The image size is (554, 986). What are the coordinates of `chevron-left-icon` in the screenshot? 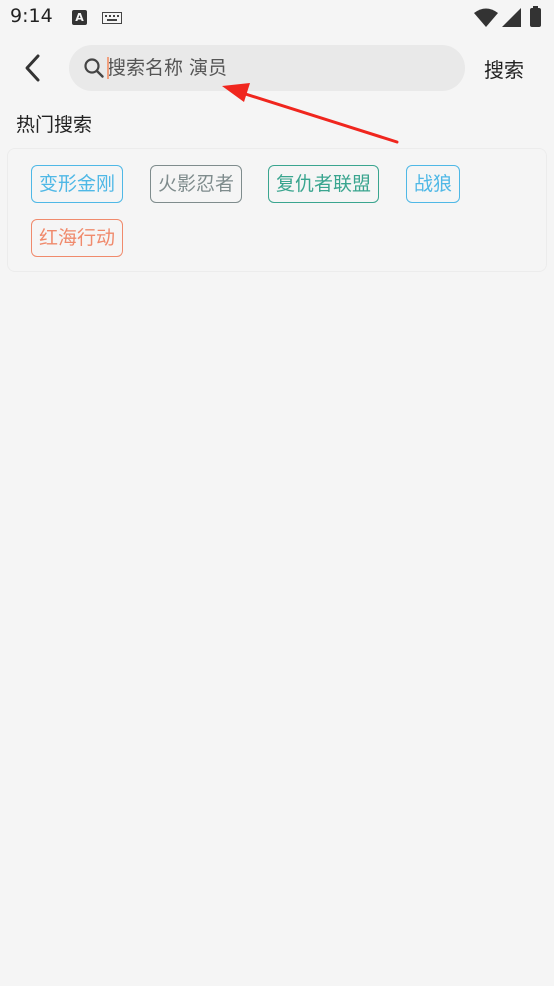 It's located at (32, 68).